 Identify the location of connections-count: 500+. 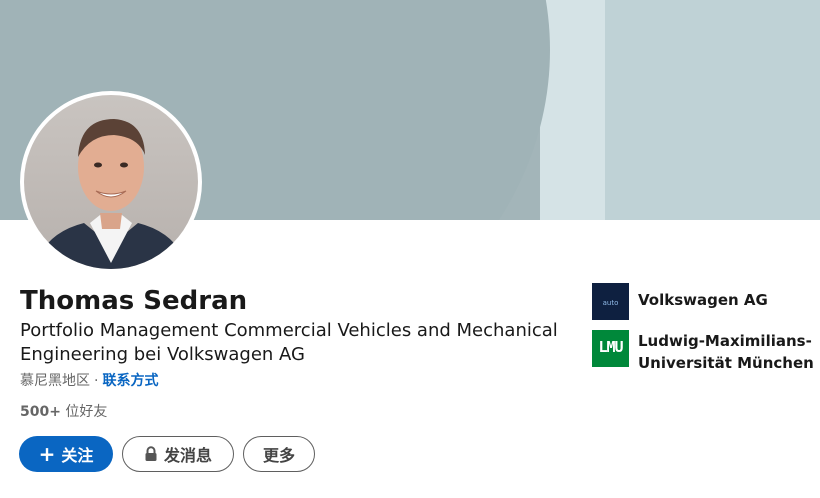
(40, 412).